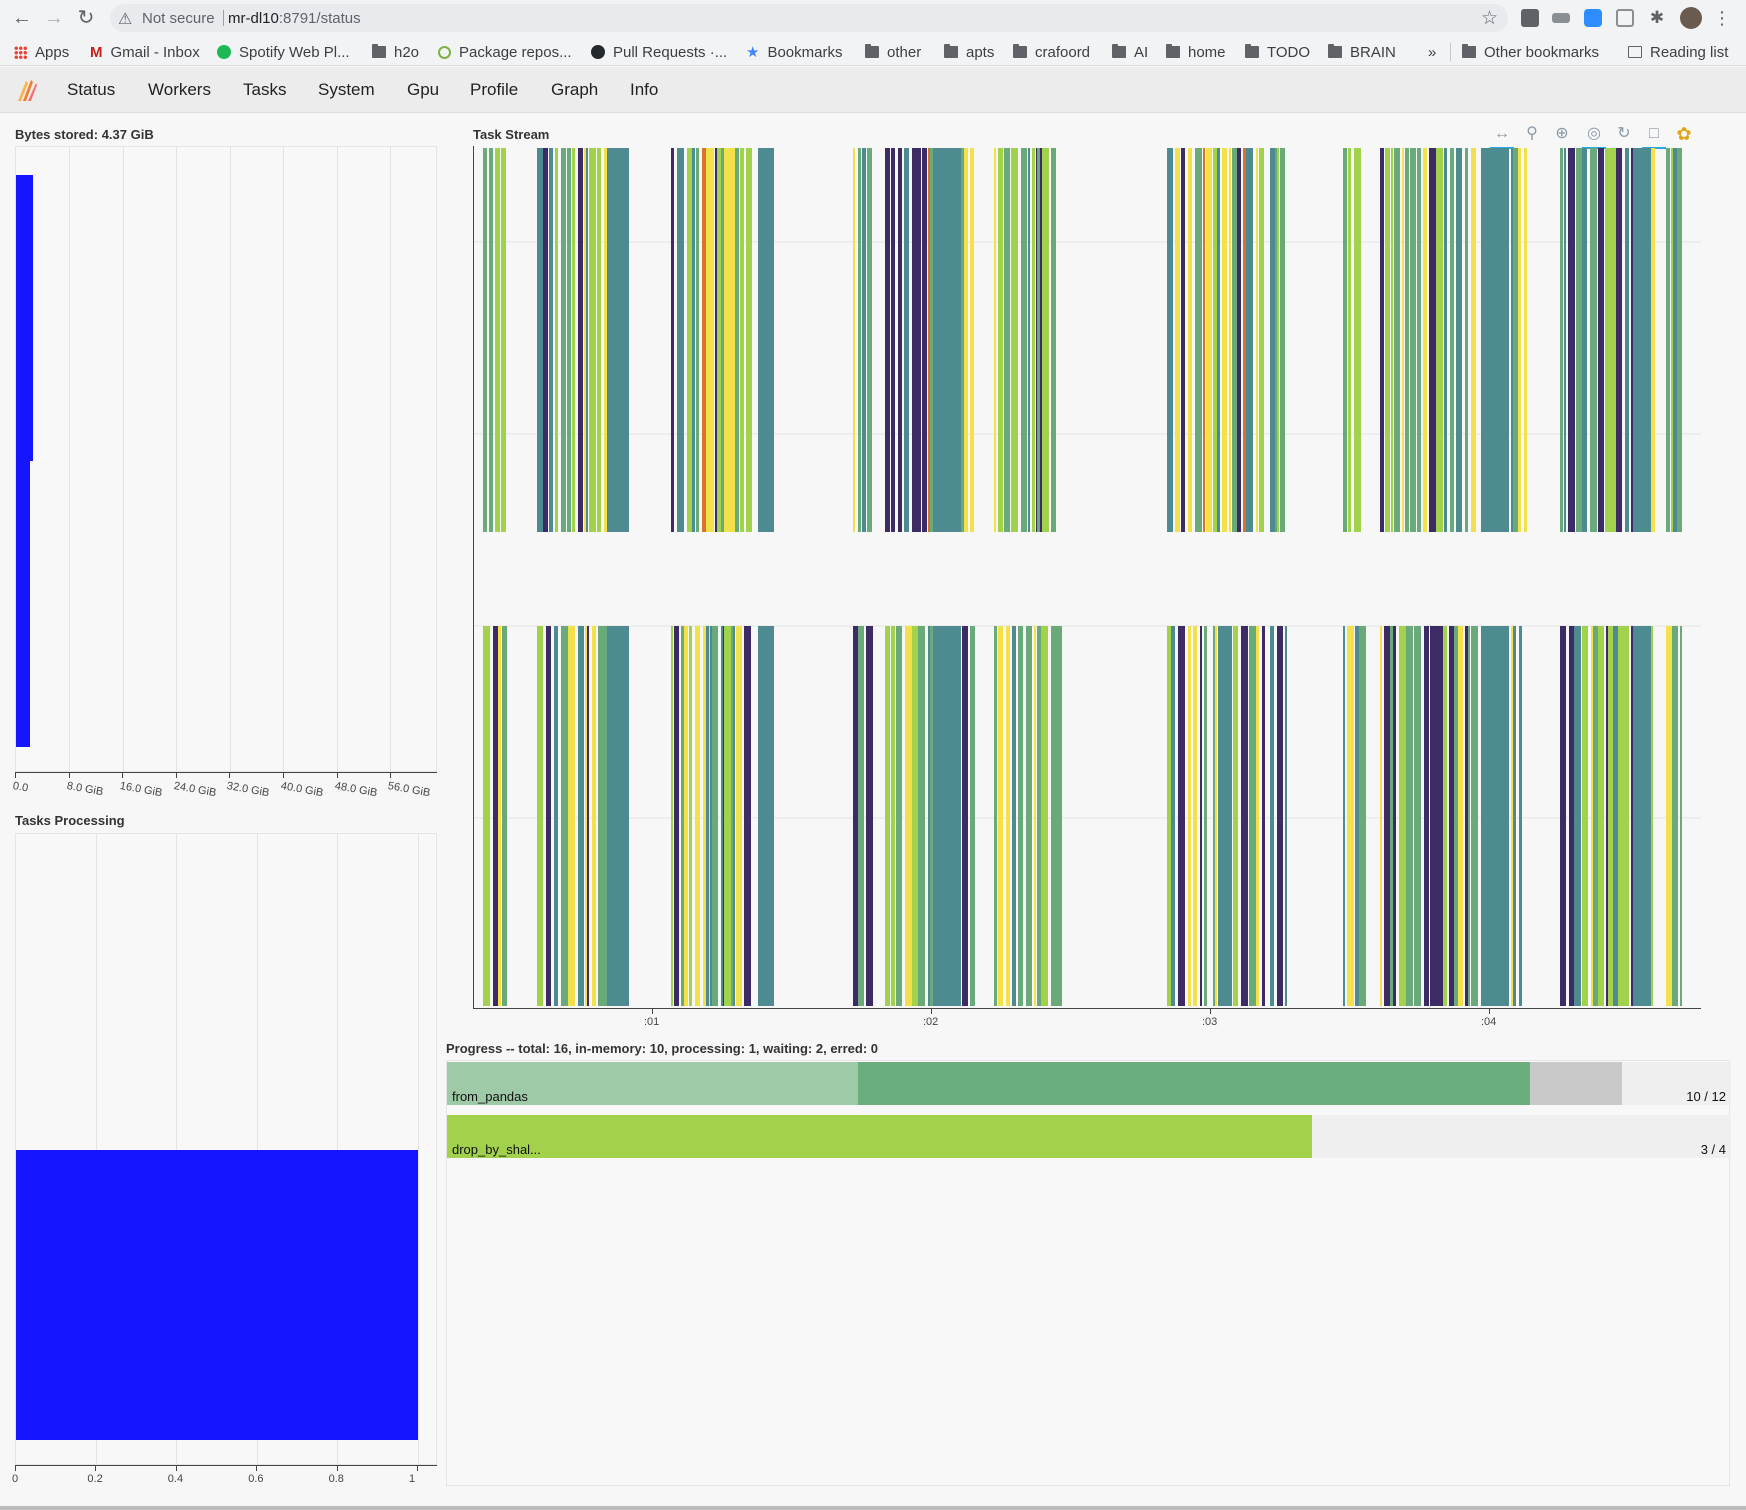  I want to click on nav-profile: Profile, so click(494, 90).